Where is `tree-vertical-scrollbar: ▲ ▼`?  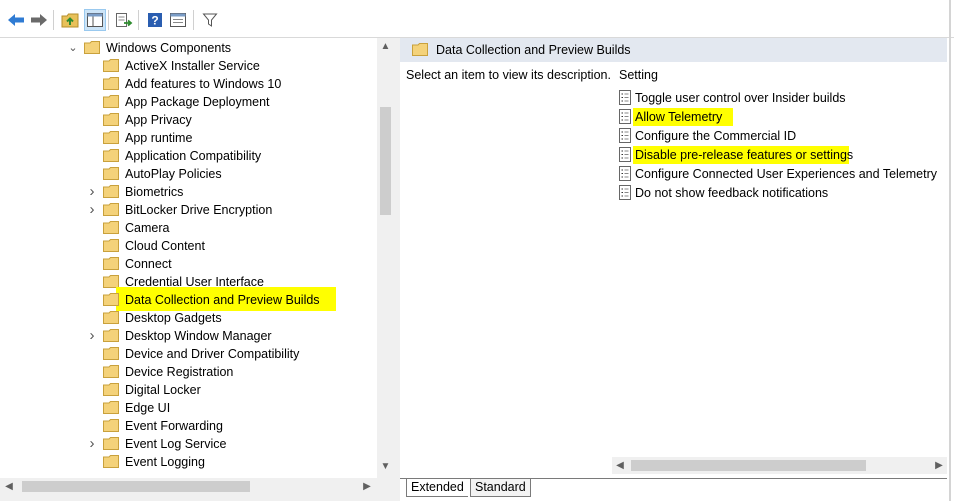 tree-vertical-scrollbar: ▲ ▼ is located at coordinates (385, 258).